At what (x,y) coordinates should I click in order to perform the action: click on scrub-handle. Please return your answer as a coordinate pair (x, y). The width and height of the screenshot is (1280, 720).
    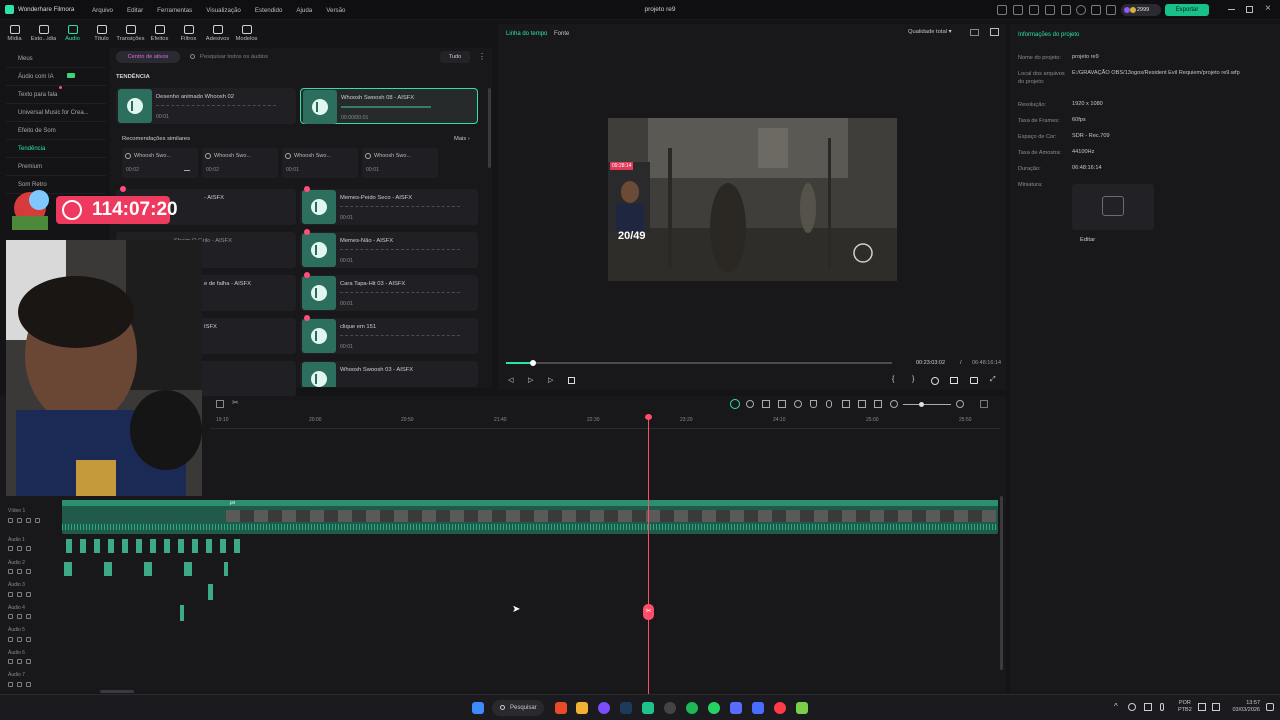
    Looking at the image, I should click on (533, 363).